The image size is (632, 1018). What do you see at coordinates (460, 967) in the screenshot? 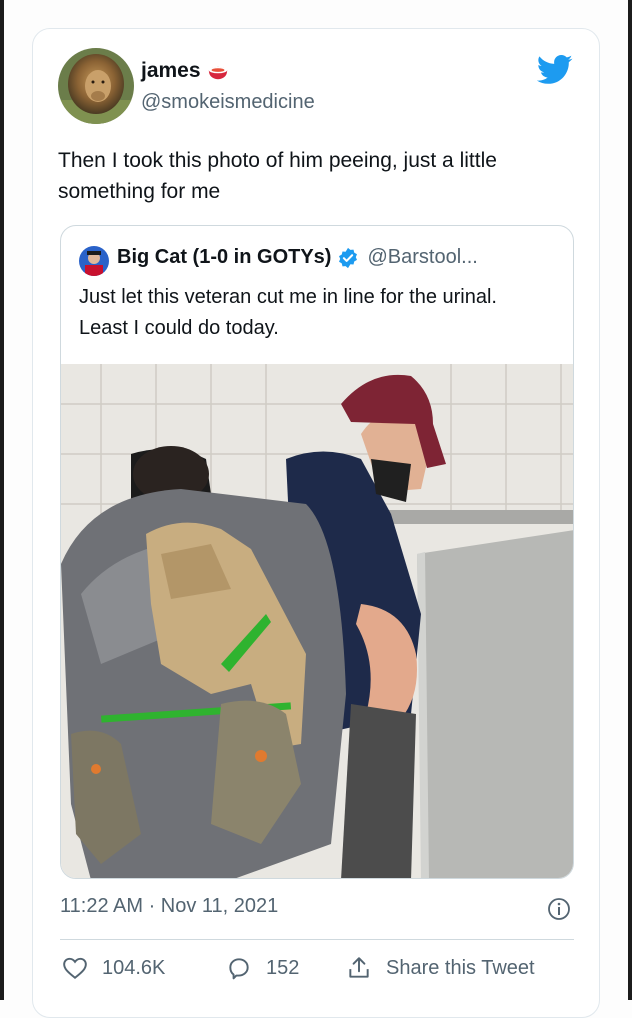
I see `share-label: Share this Tweet` at bounding box center [460, 967].